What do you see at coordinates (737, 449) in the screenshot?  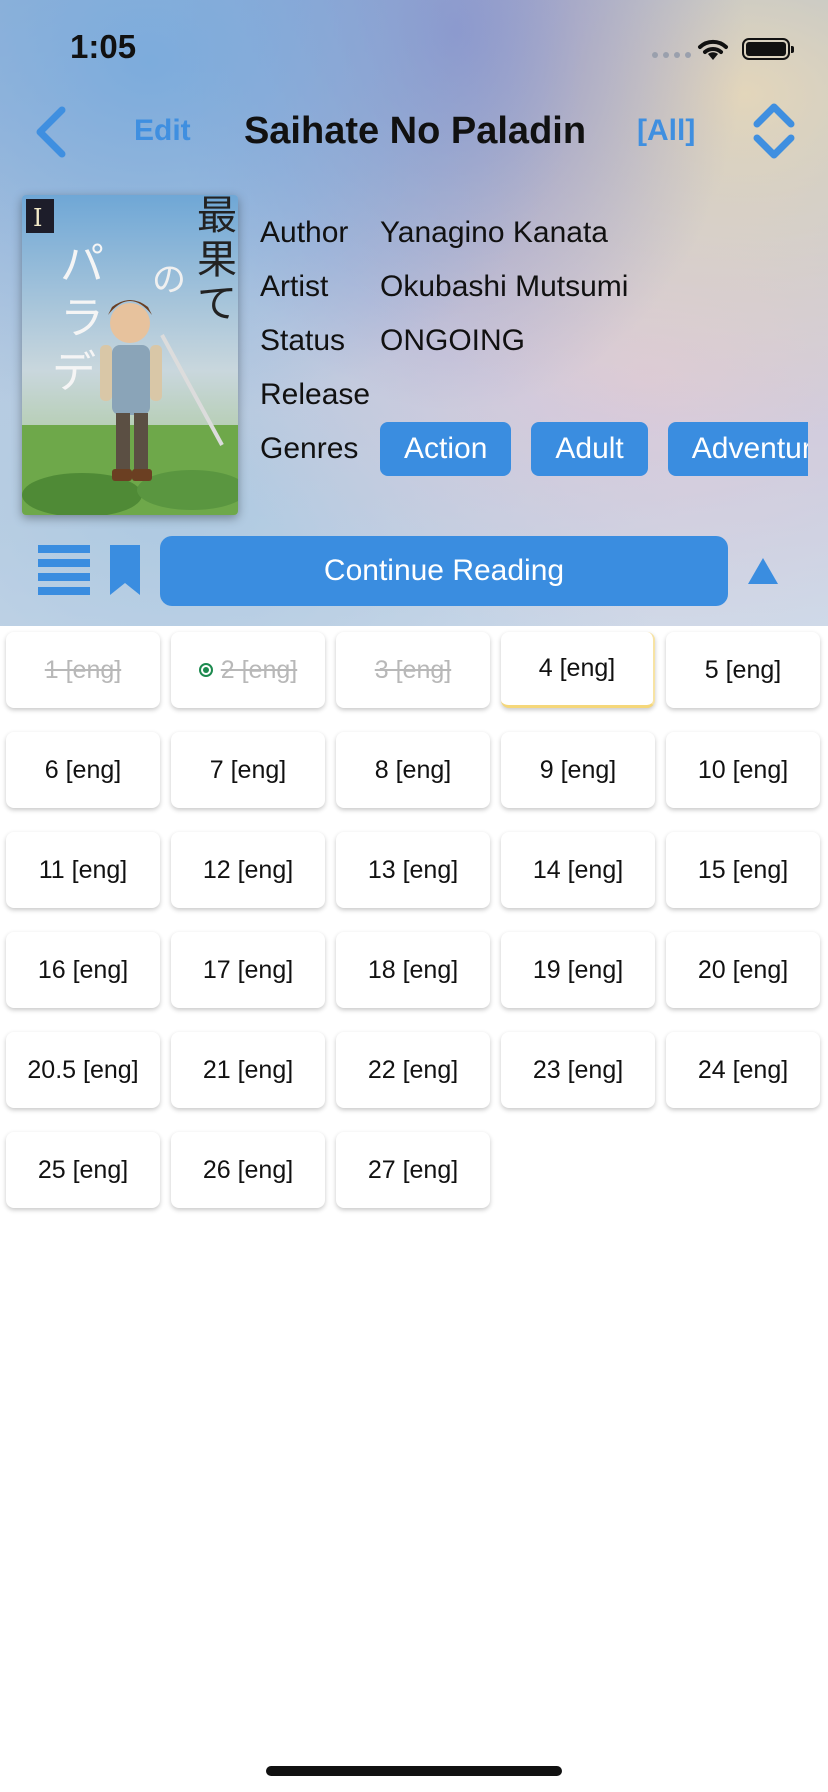 I see `genre-chip: Adventure` at bounding box center [737, 449].